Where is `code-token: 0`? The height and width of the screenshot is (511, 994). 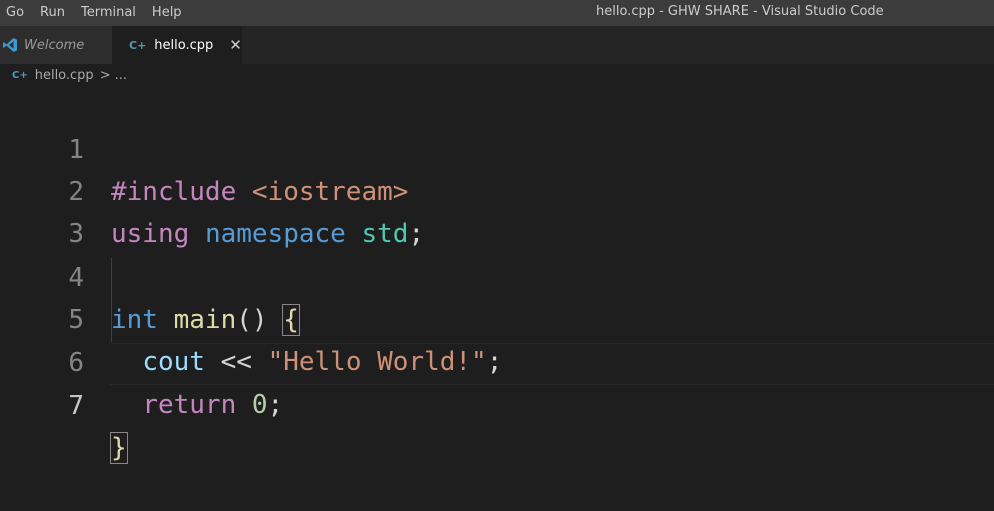 code-token: 0 is located at coordinates (259, 405).